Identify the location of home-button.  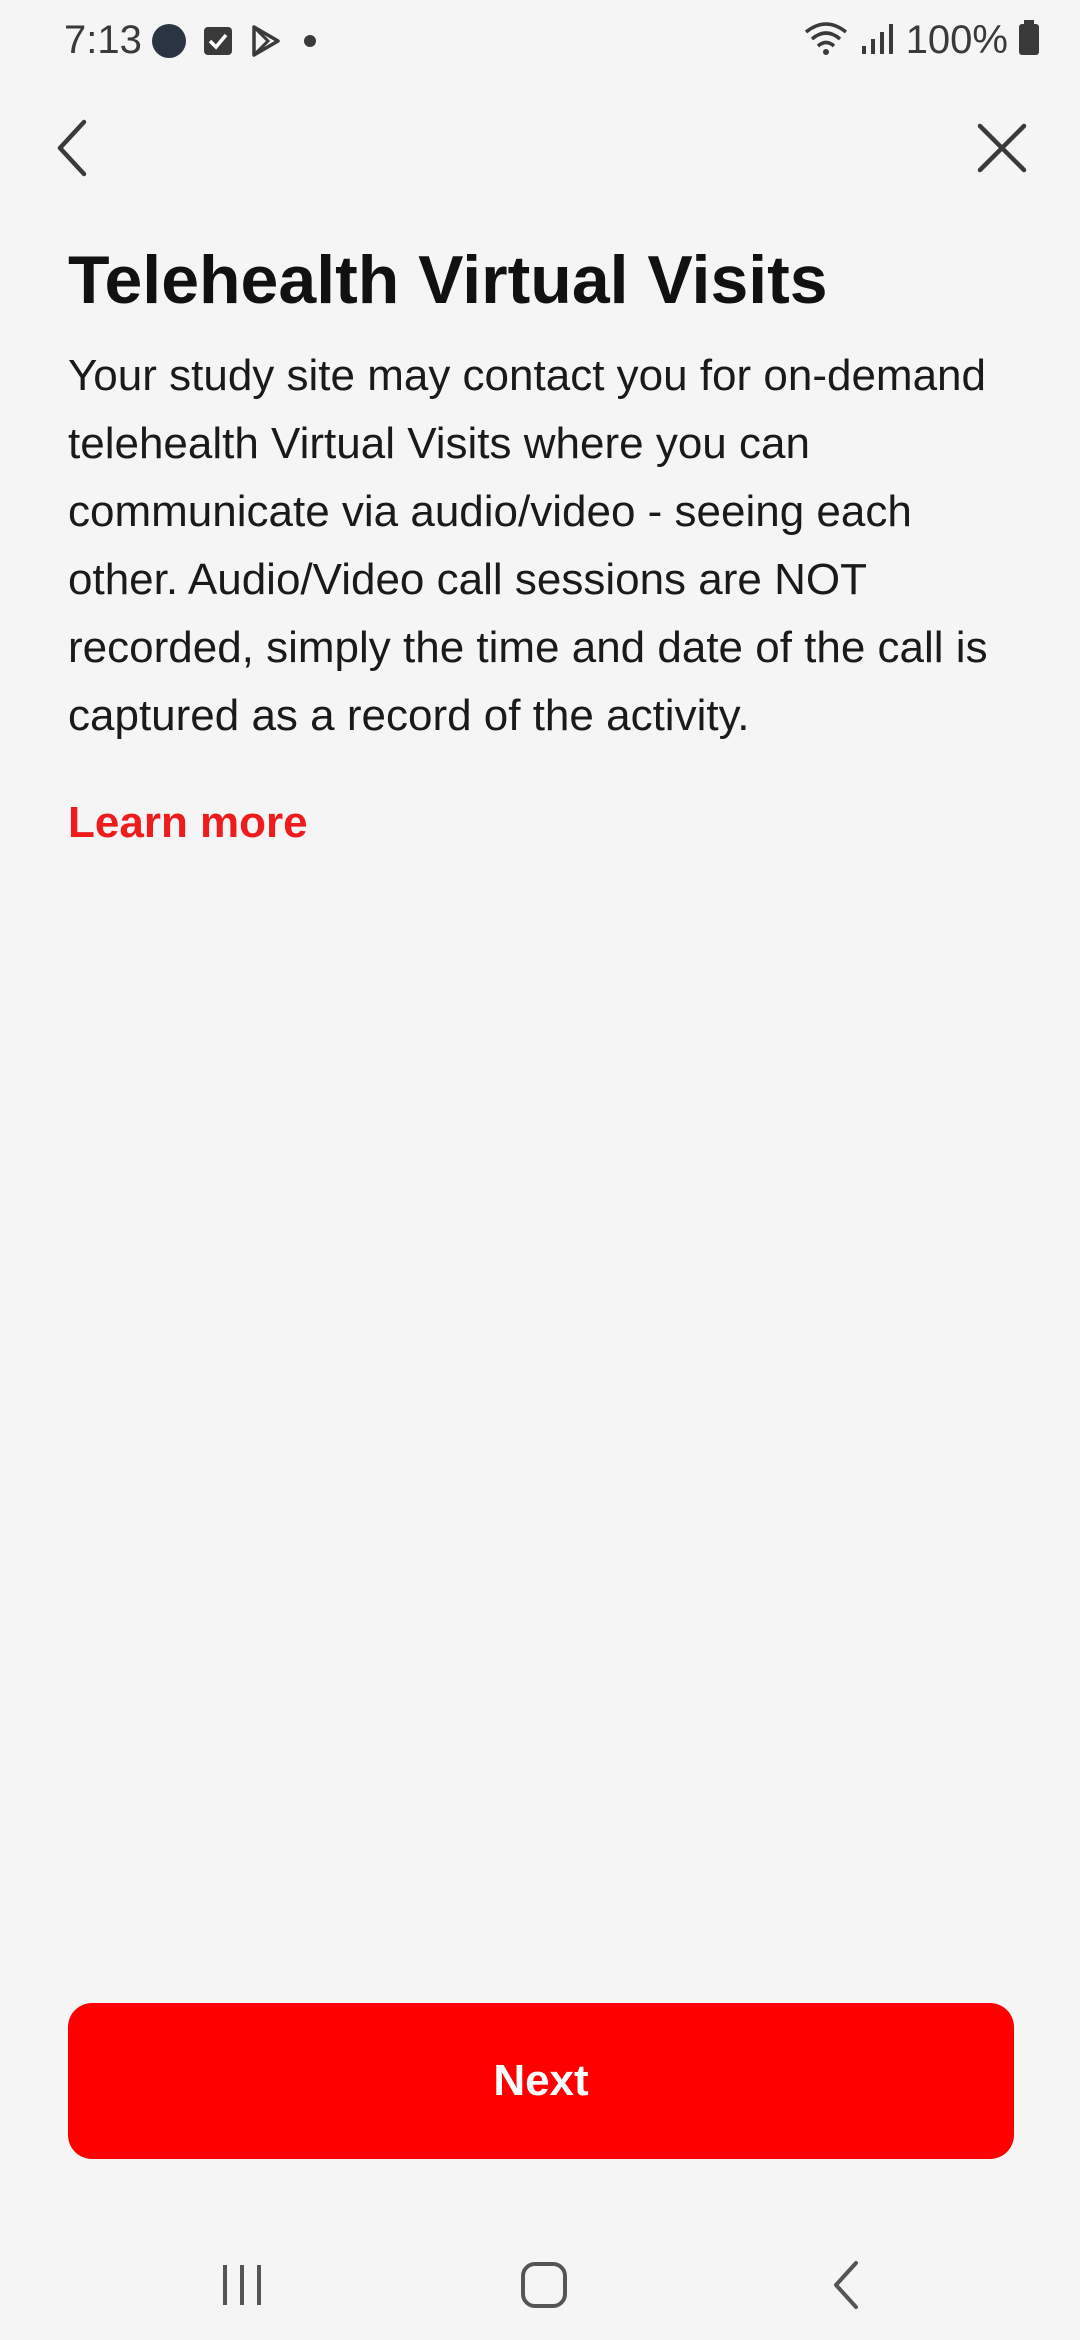
(544, 2285).